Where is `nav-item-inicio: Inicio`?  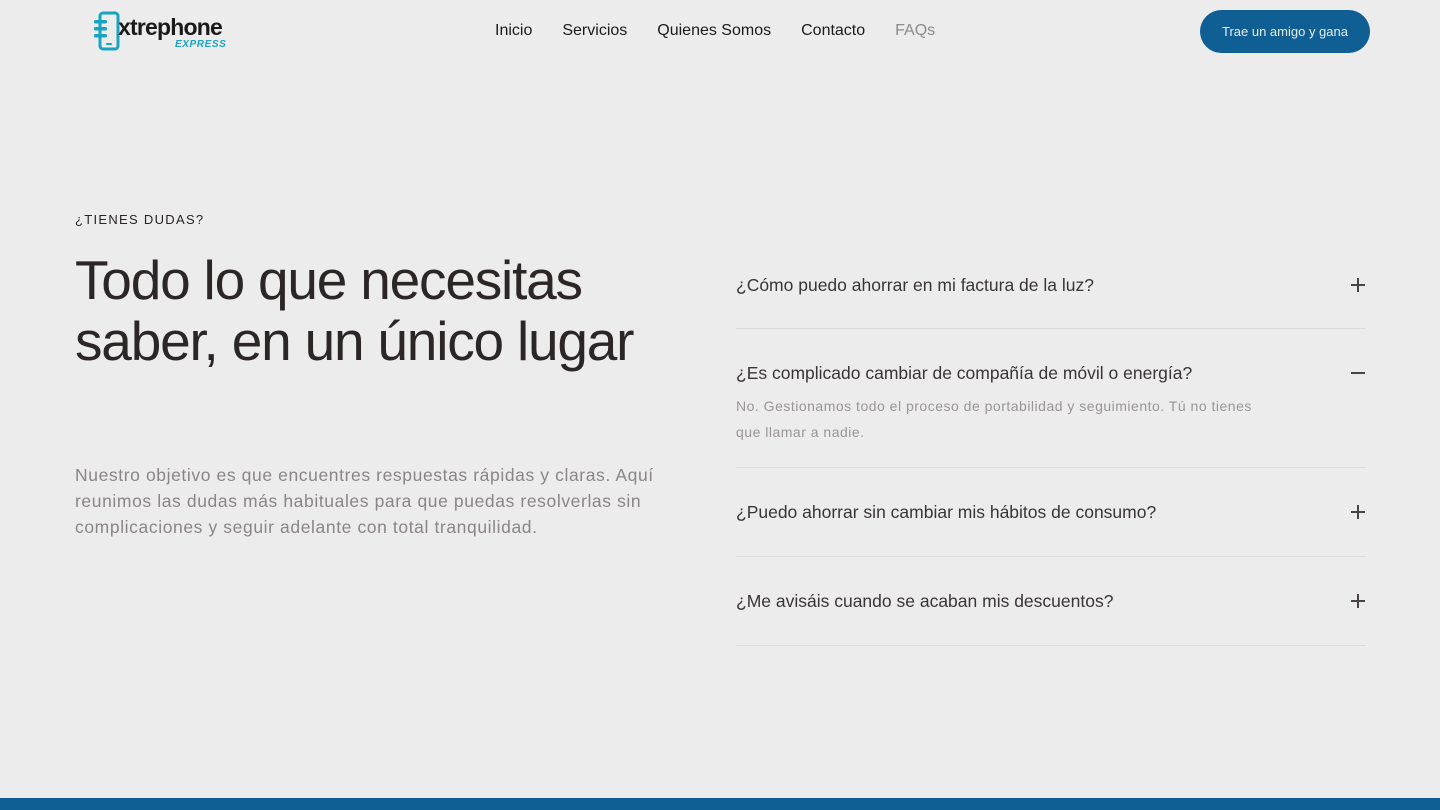 nav-item-inicio: Inicio is located at coordinates (513, 31).